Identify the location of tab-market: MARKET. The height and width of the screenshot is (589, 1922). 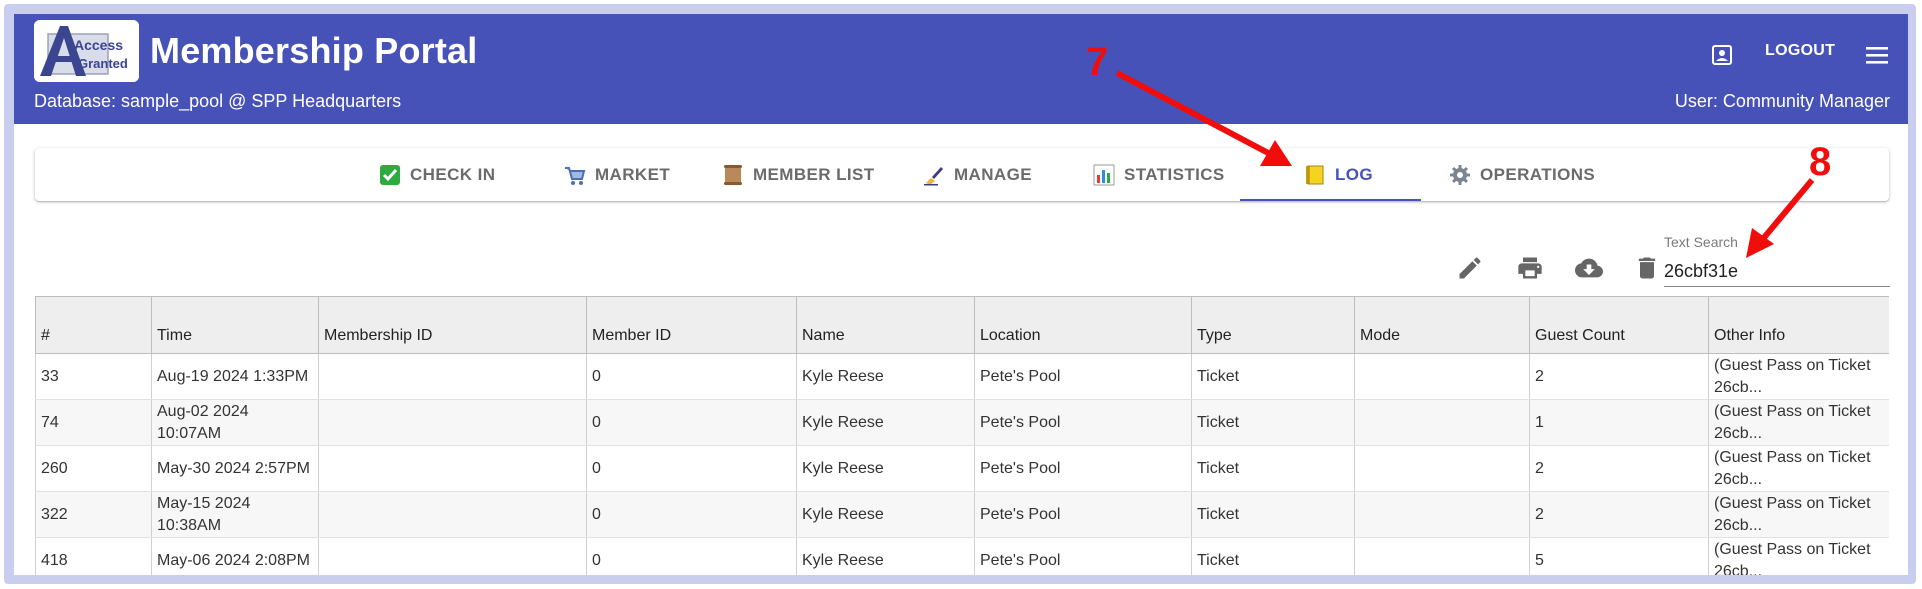
(617, 174).